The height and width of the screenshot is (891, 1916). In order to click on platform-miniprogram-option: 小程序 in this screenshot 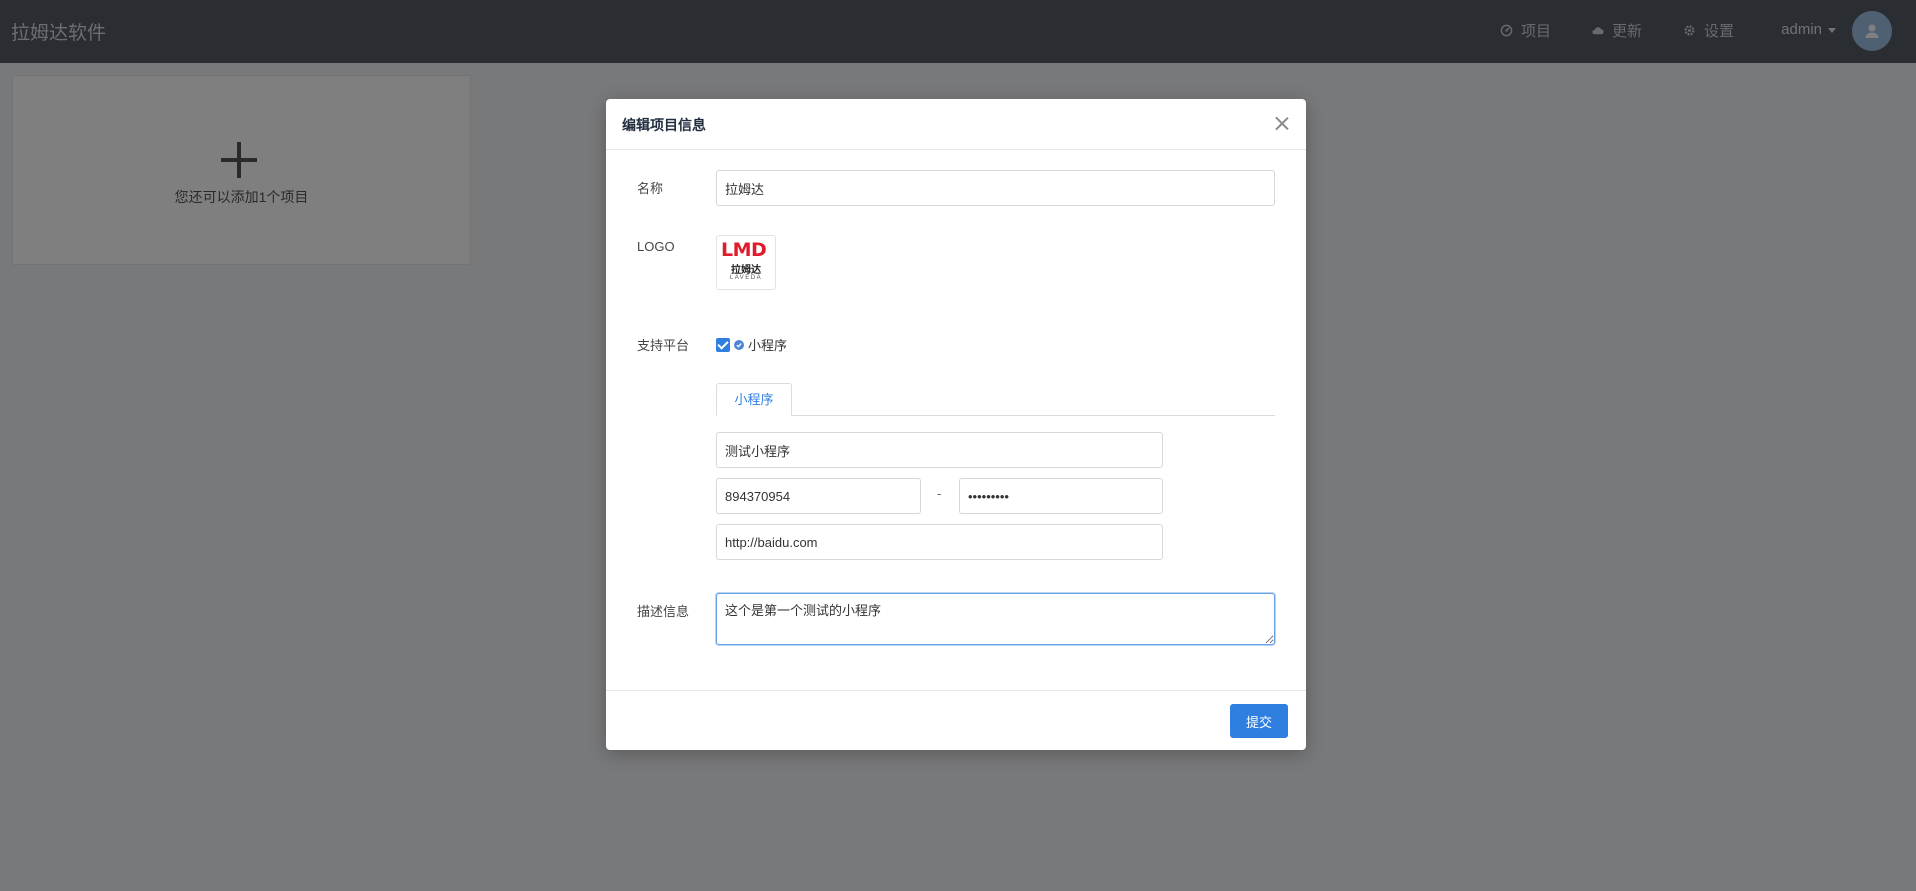, I will do `click(751, 344)`.